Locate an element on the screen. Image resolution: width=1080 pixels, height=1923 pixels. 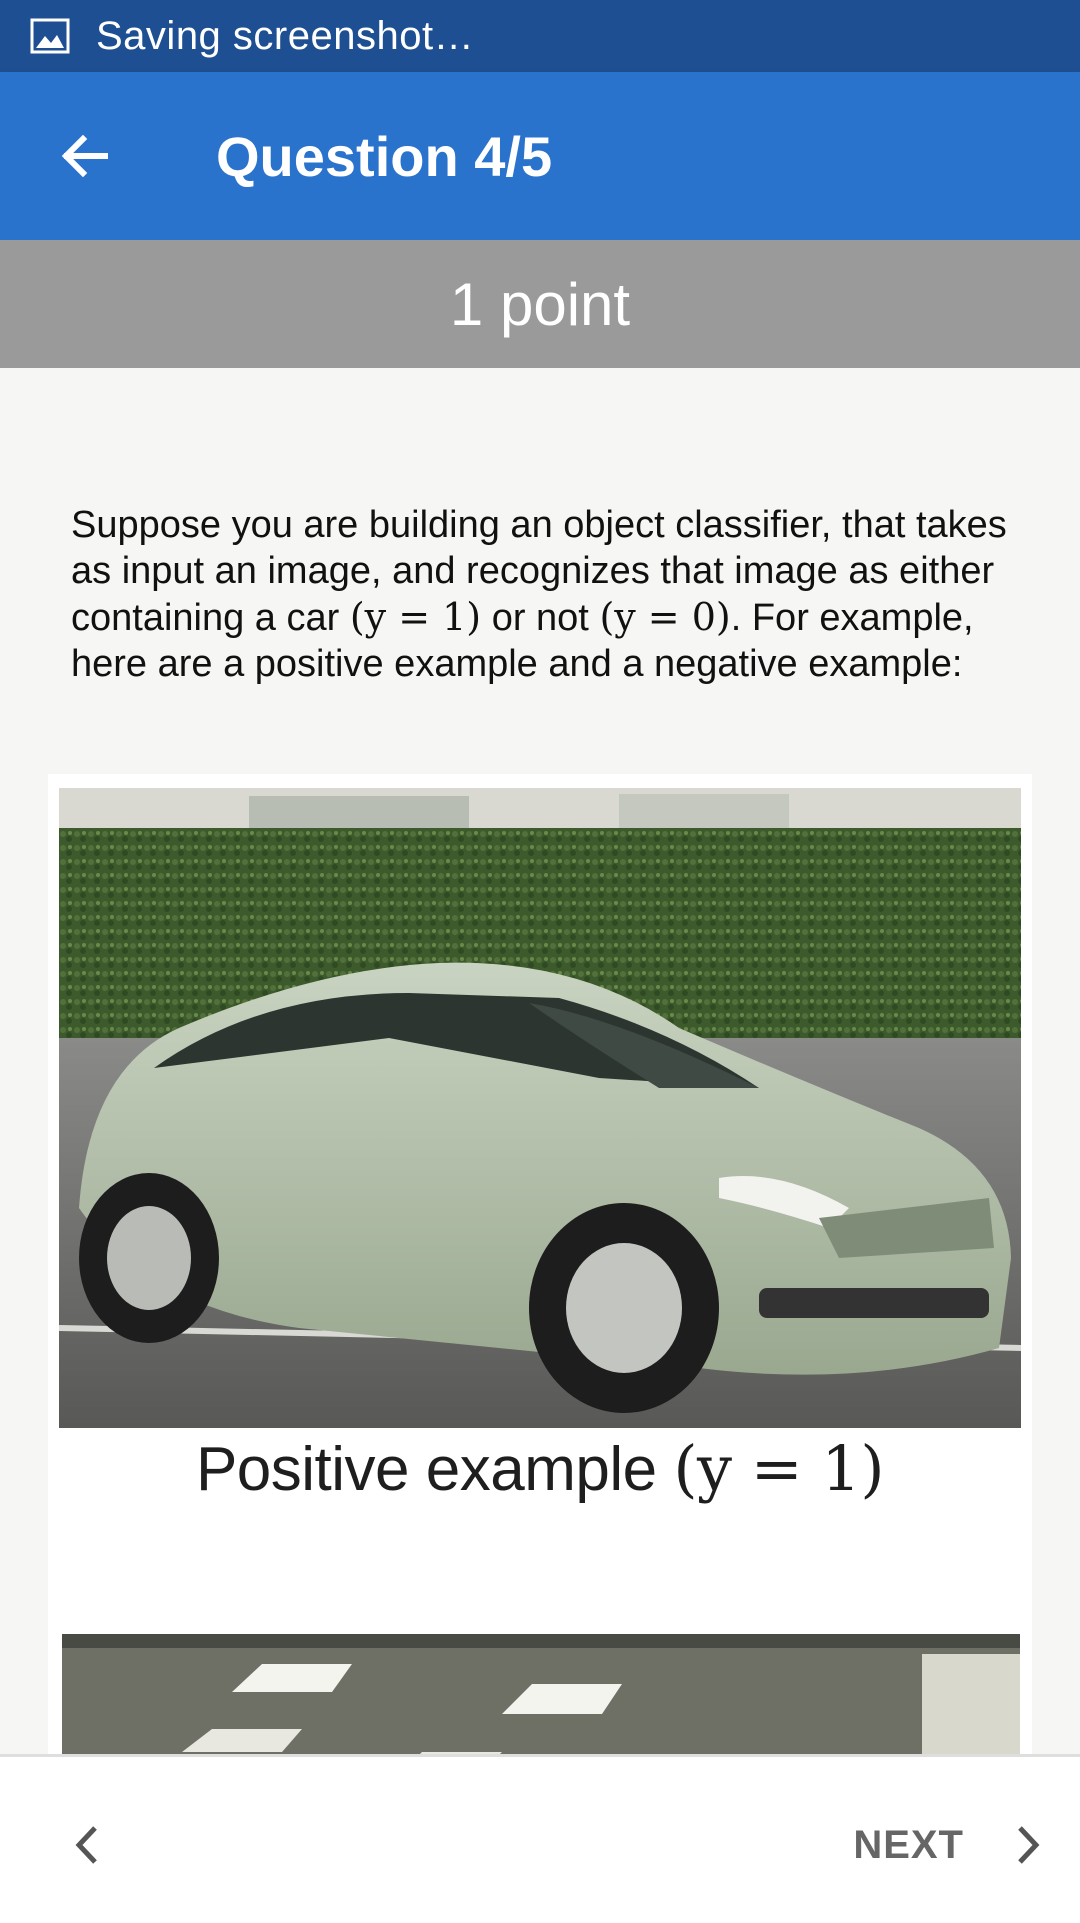
previous-button is located at coordinates (86, 1845).